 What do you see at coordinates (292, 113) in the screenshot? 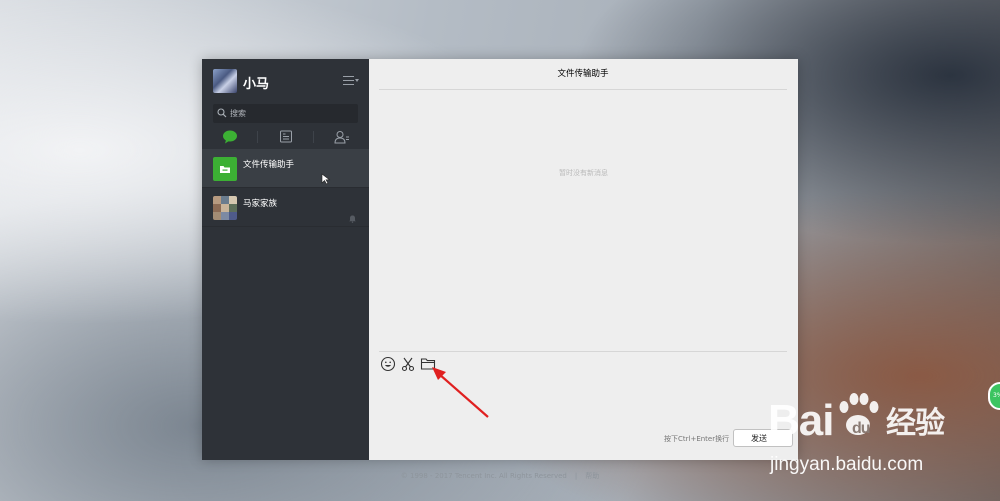
I see `search-input` at bounding box center [292, 113].